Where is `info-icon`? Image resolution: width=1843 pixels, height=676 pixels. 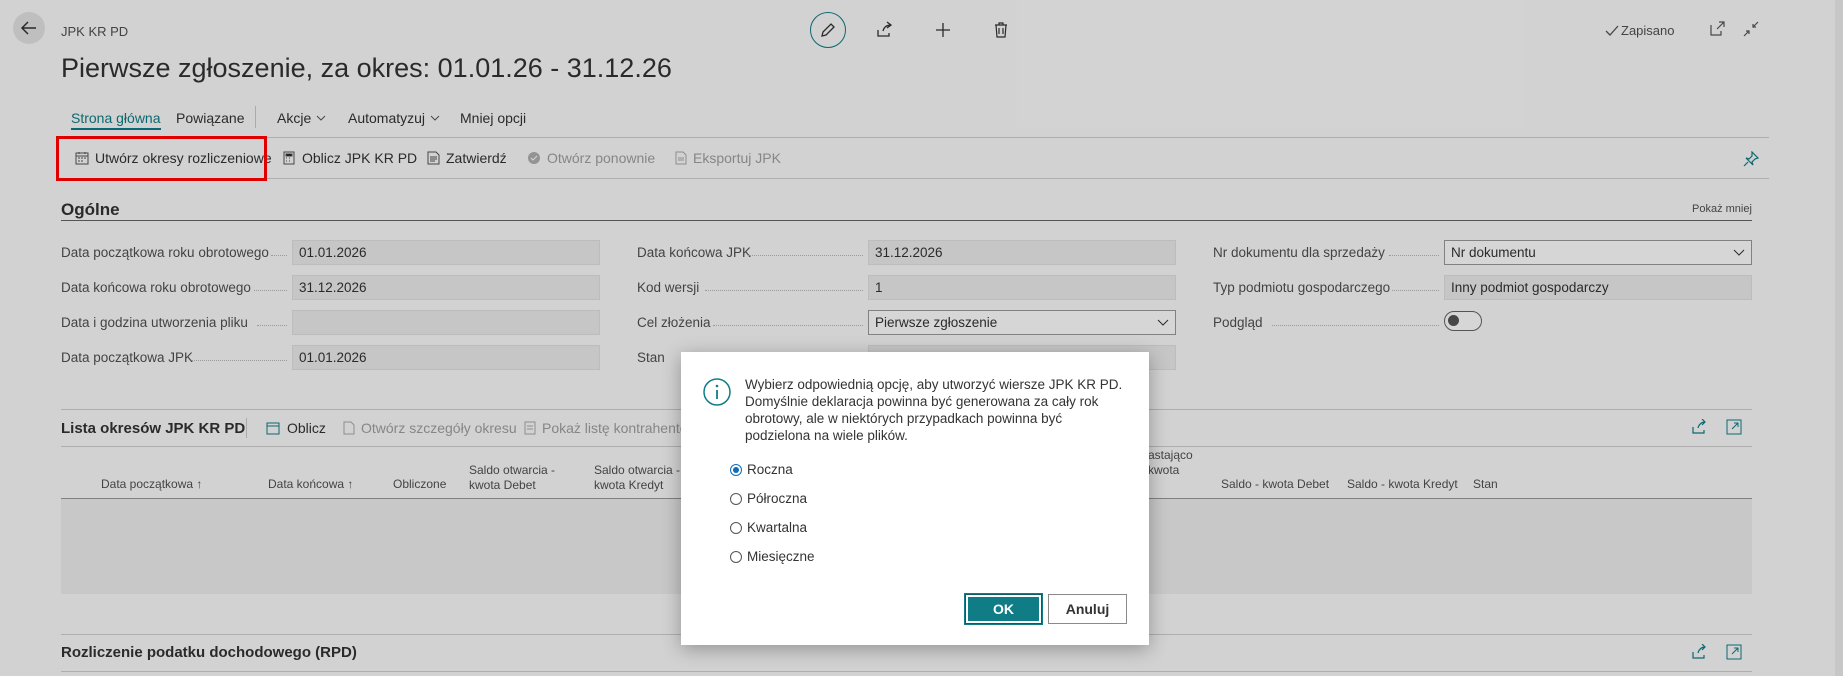
info-icon is located at coordinates (717, 394).